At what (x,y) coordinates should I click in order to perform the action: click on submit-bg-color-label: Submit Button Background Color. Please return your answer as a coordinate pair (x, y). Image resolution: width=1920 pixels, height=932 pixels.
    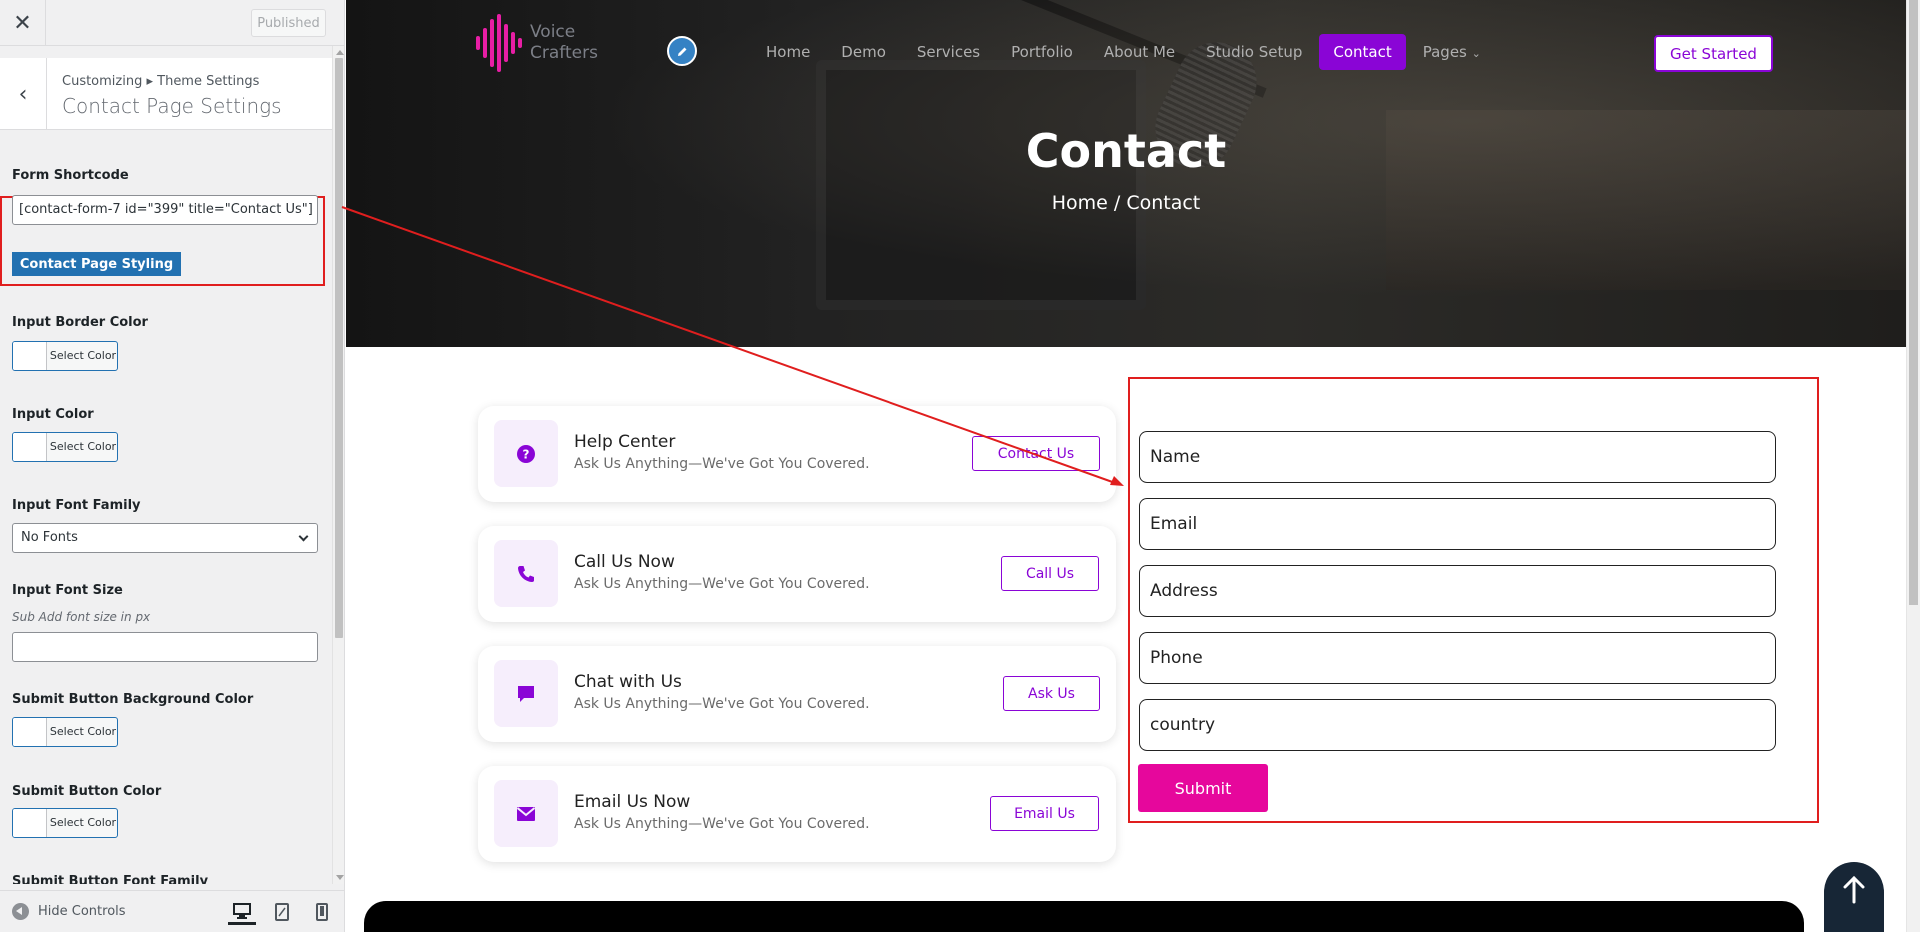
    Looking at the image, I should click on (133, 699).